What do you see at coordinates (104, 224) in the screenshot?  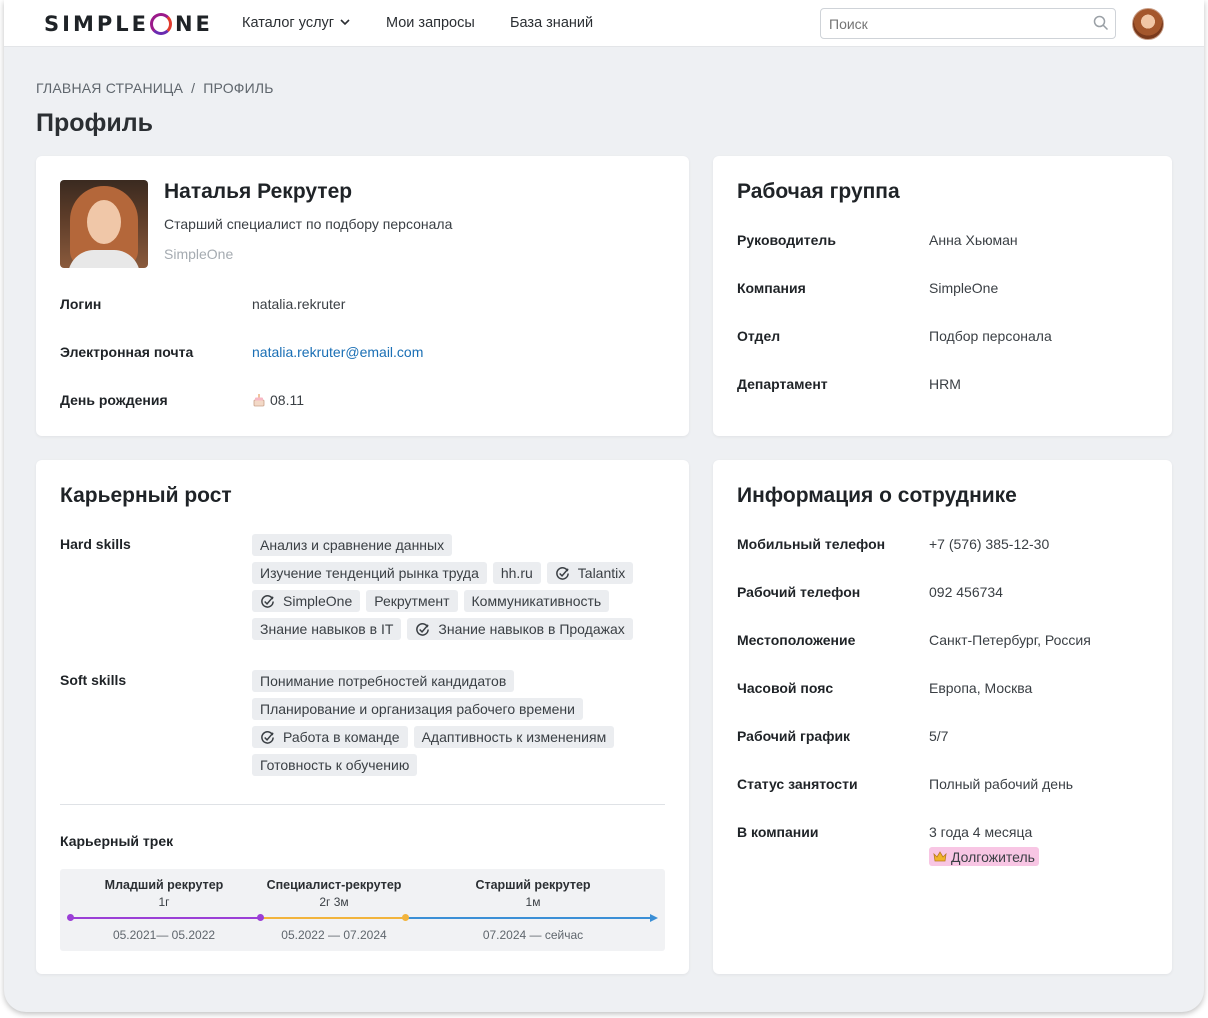 I see `profile-photo` at bounding box center [104, 224].